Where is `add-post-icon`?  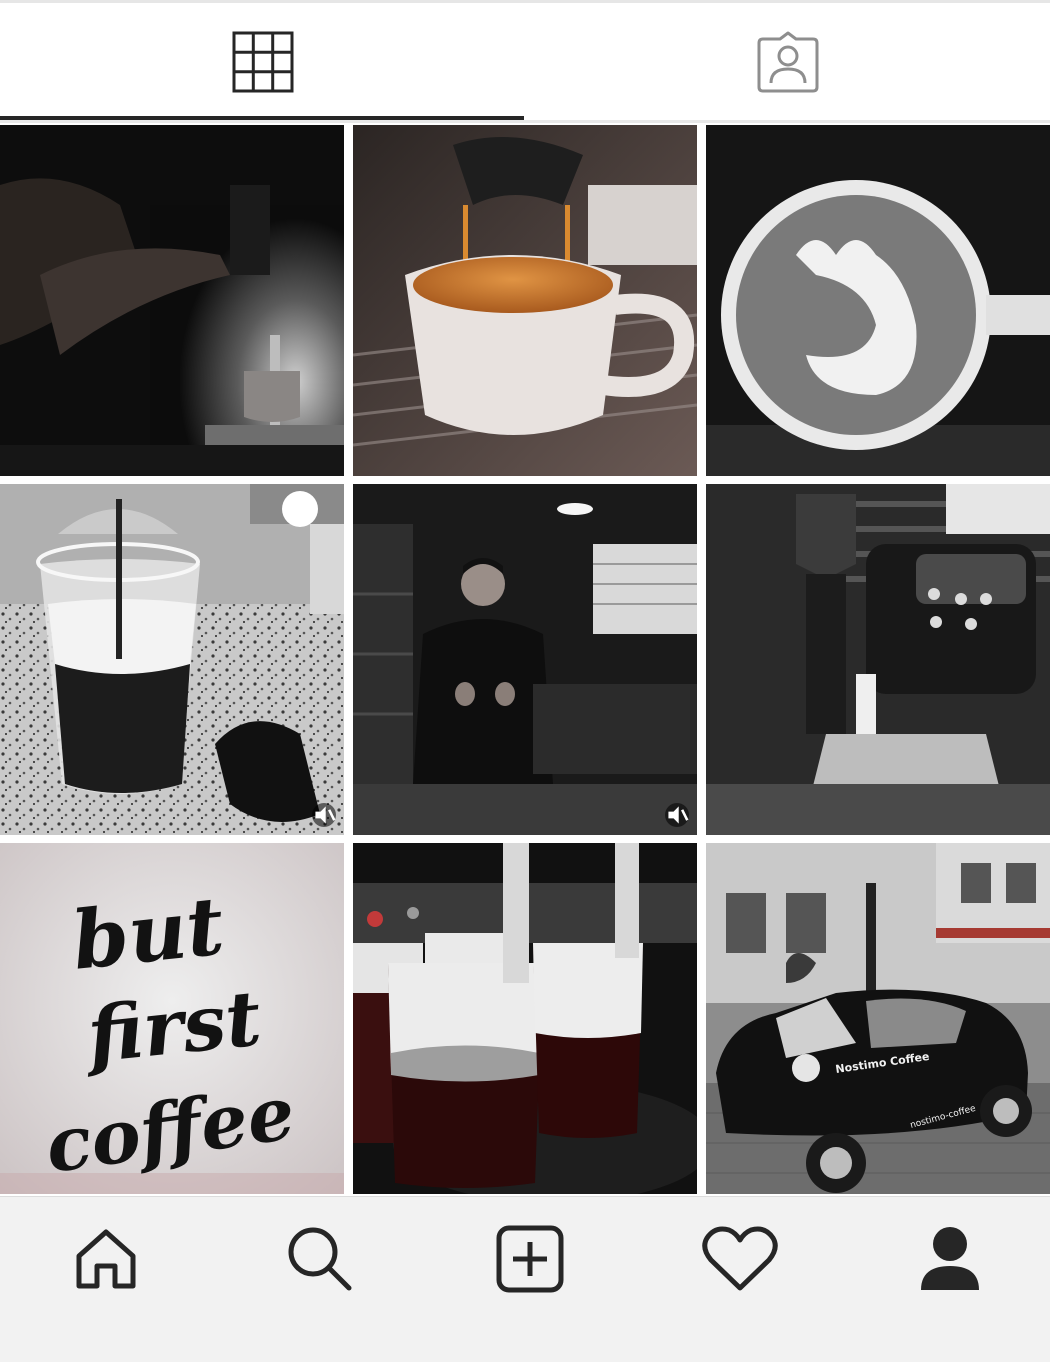
add-post-icon is located at coordinates (530, 1259).